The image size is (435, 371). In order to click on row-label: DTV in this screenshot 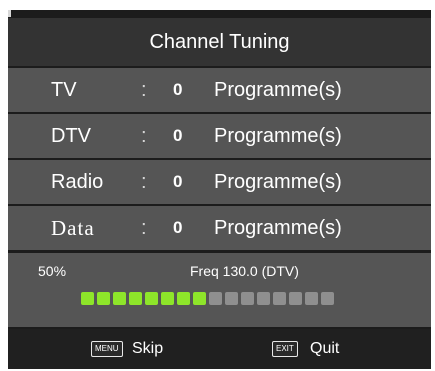, I will do `click(71, 136)`.